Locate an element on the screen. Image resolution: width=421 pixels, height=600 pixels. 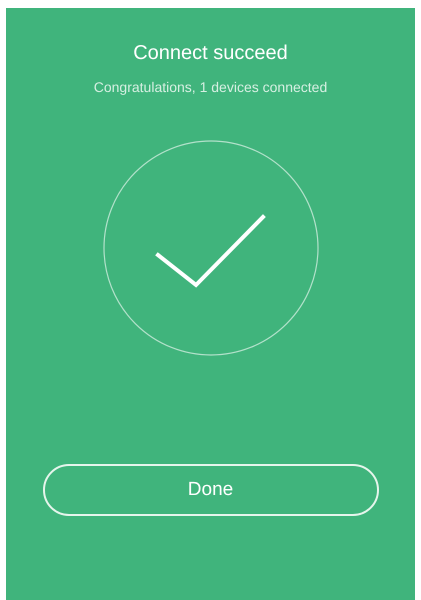
done-button: Done is located at coordinates (210, 490).